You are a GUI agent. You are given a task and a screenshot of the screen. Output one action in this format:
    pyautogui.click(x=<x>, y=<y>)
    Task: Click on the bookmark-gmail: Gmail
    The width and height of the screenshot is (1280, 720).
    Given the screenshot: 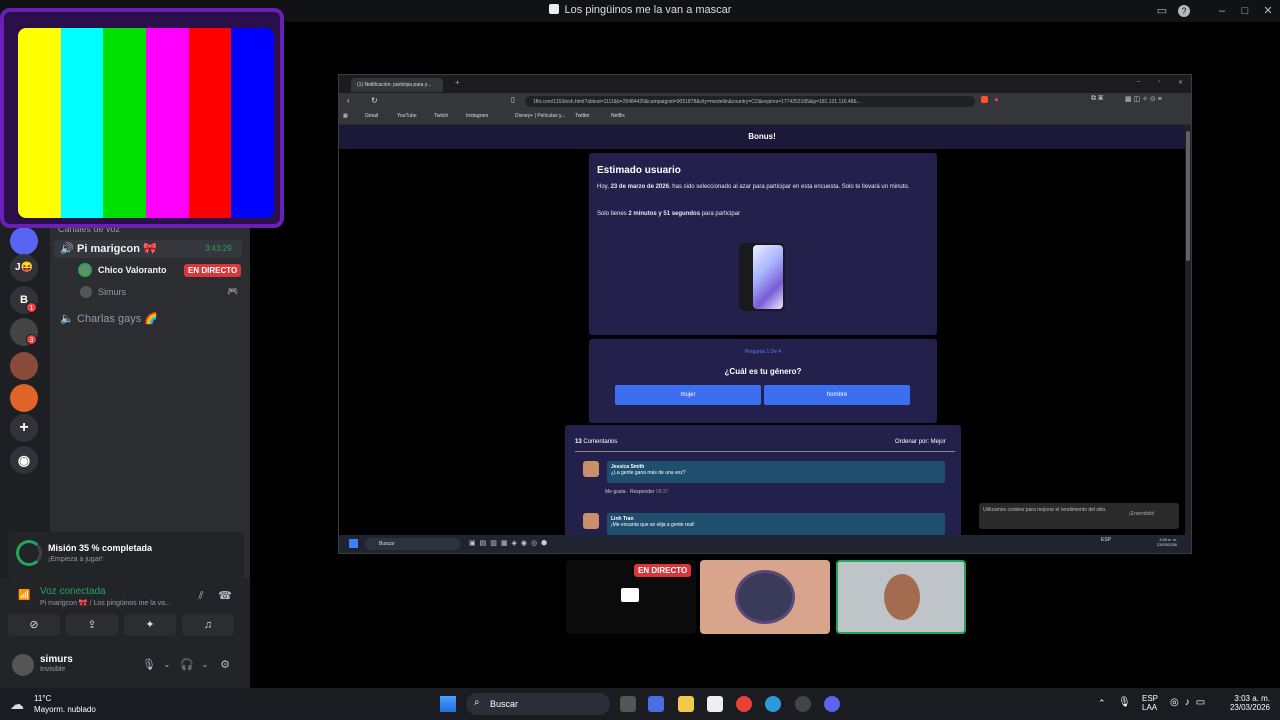 What is the action you would take?
    pyautogui.click(x=371, y=116)
    